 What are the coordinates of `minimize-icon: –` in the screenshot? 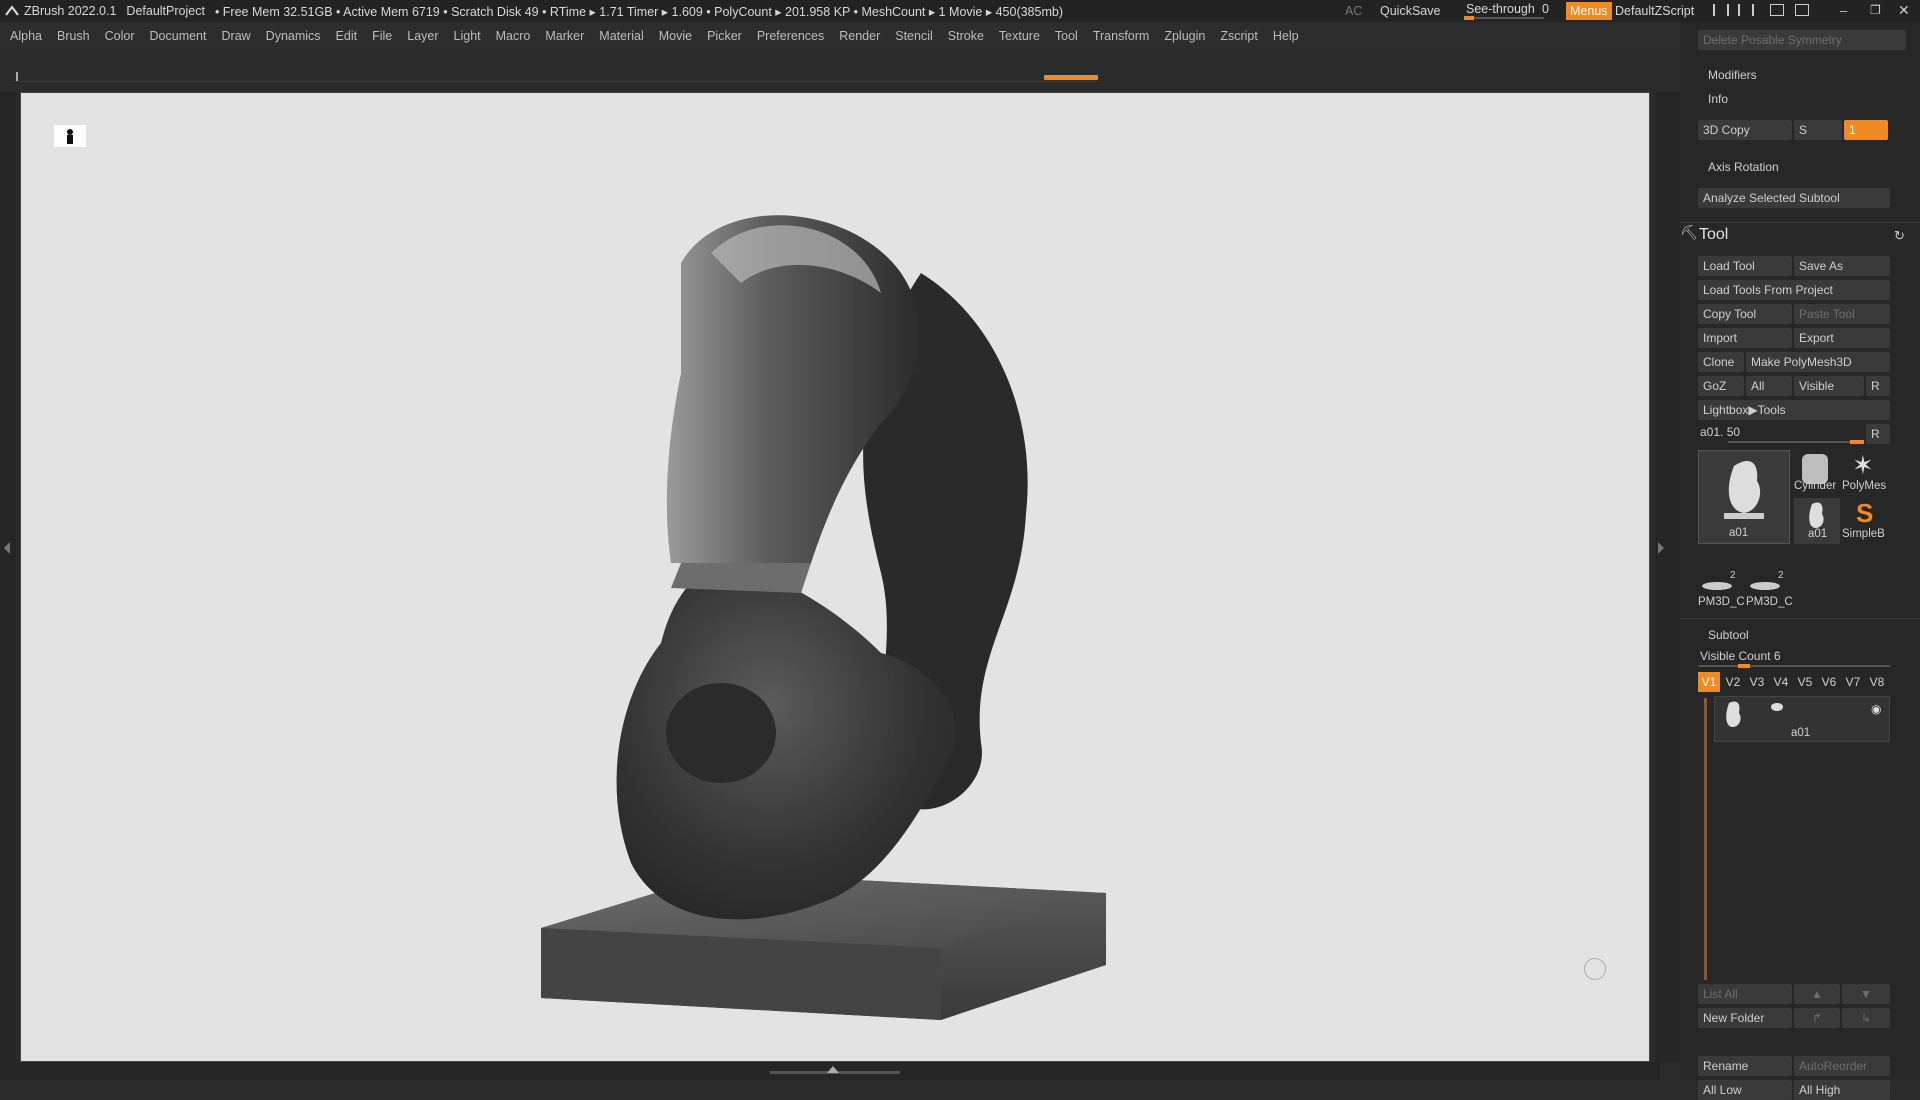 It's located at (1843, 10).